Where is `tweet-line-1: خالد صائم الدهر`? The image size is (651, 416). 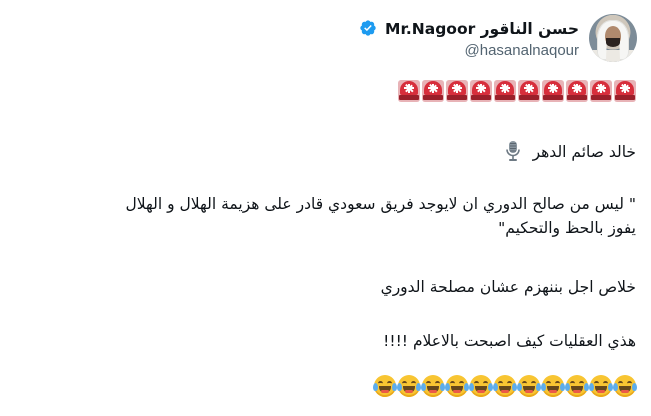 tweet-line-1: خالد صائم الدهر is located at coordinates (570, 151).